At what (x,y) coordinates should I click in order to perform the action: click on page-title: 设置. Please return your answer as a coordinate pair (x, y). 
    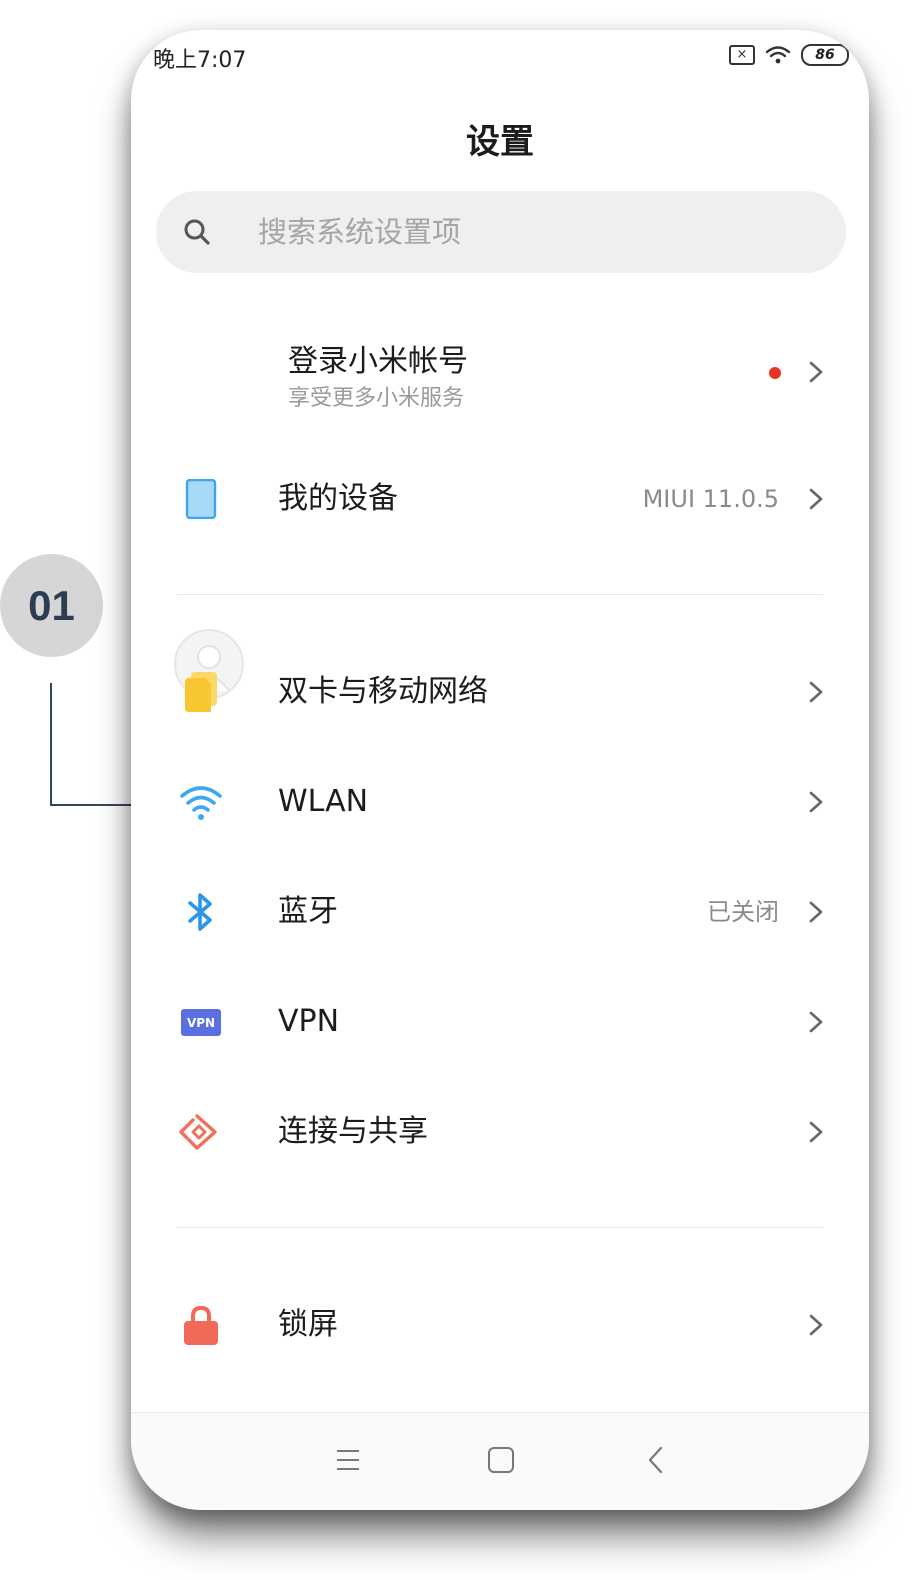
    Looking at the image, I should click on (500, 142).